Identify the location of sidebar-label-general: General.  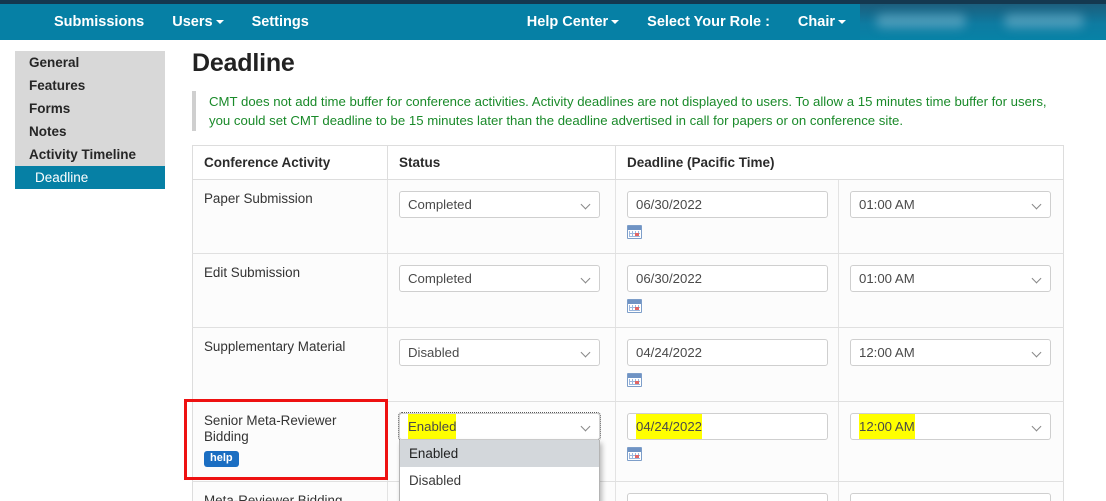
(54, 62).